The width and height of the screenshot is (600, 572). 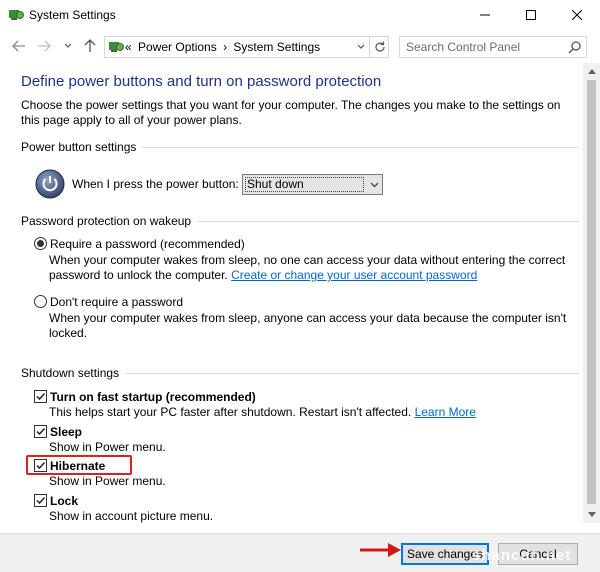 What do you see at coordinates (79, 147) in the screenshot?
I see `section-title: Power button settings` at bounding box center [79, 147].